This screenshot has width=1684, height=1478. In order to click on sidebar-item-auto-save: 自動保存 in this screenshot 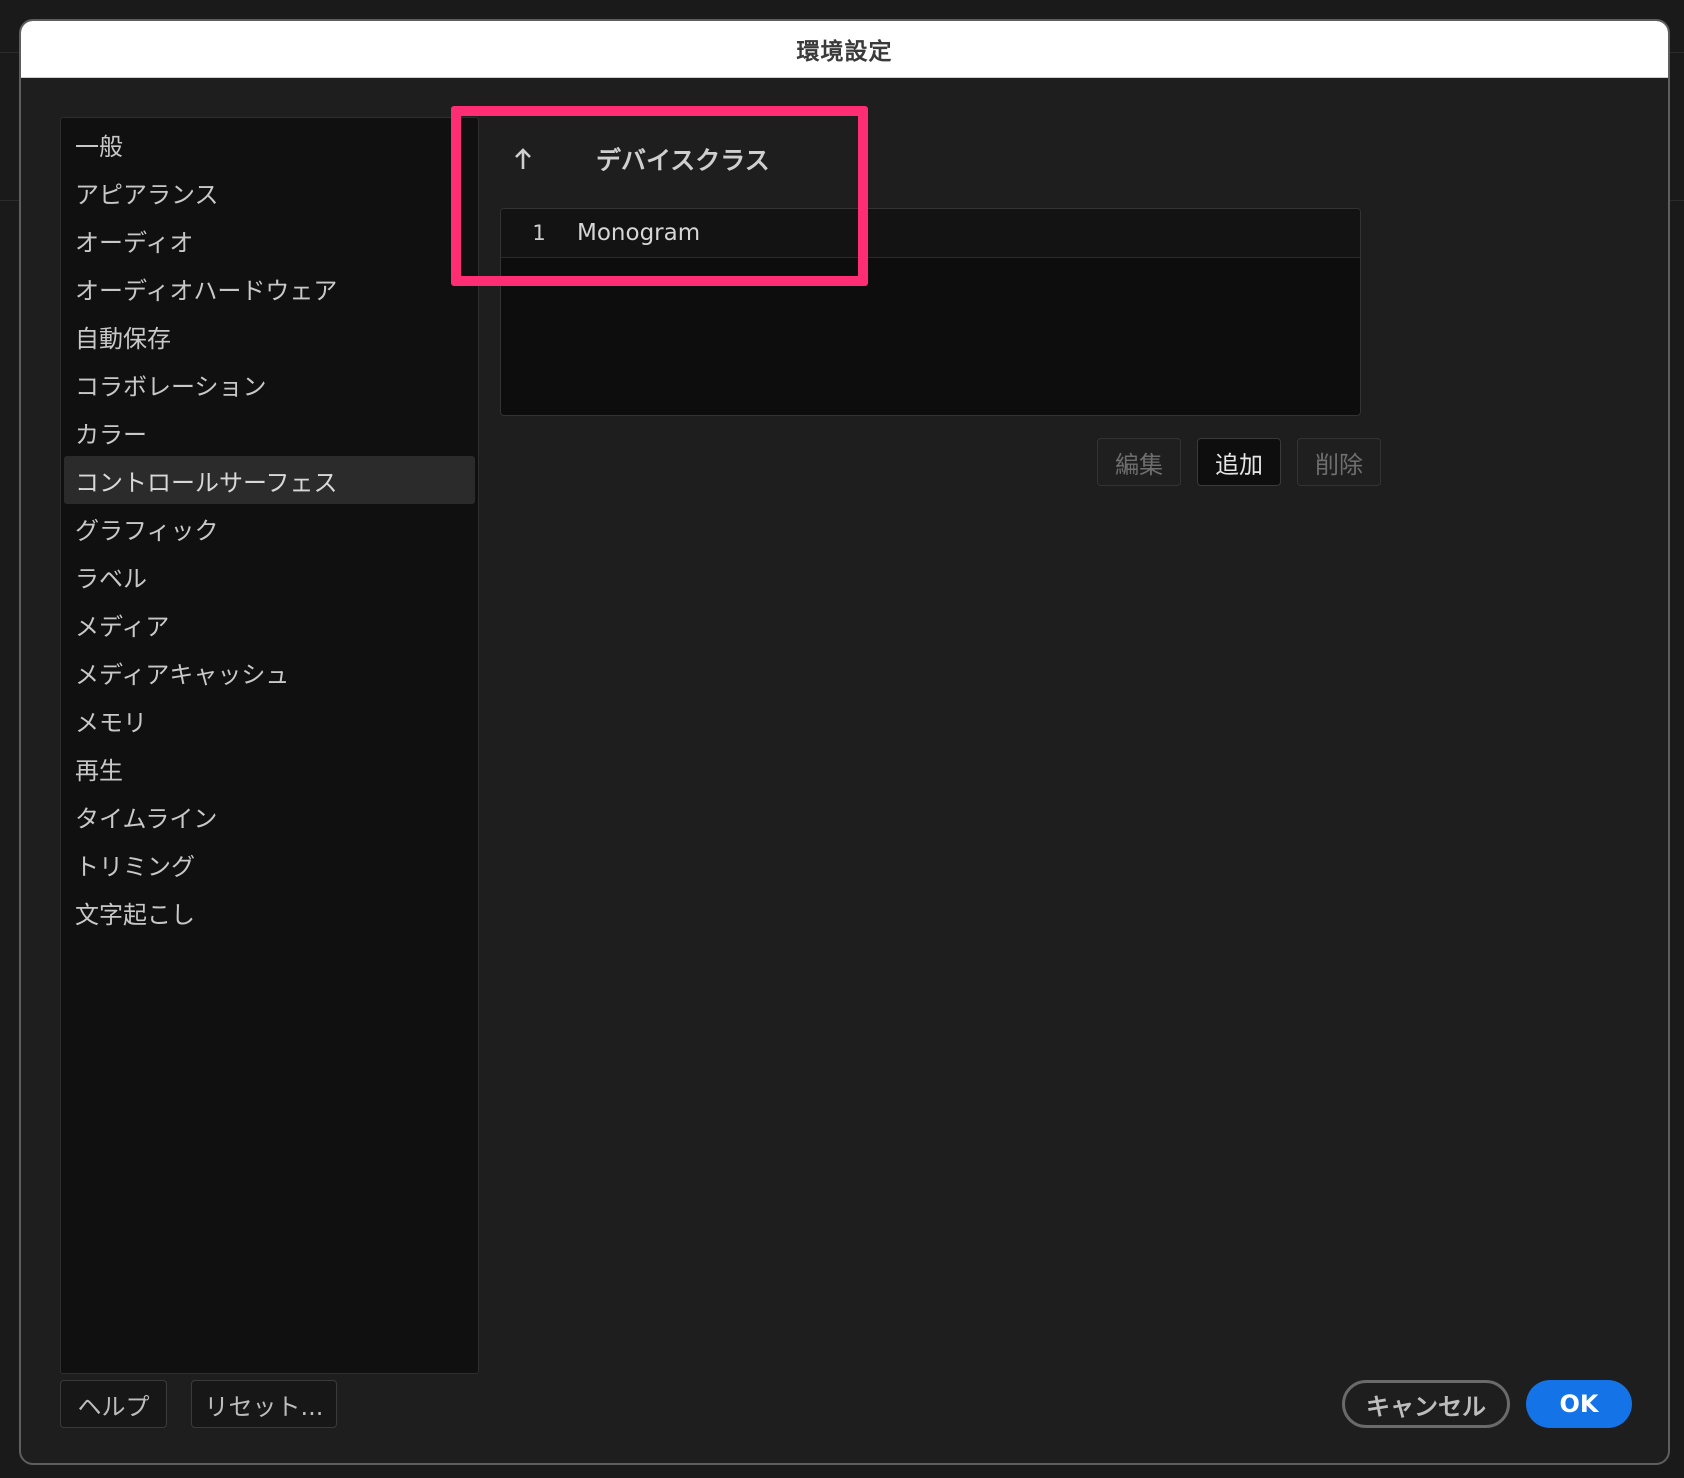, I will do `click(269, 336)`.